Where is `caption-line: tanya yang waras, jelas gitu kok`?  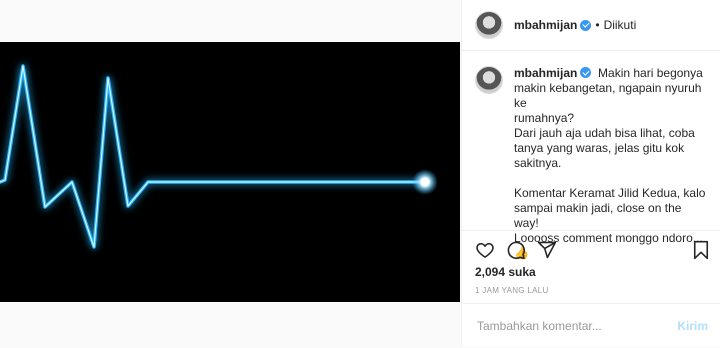
caption-line: tanya yang waras, jelas gitu kok is located at coordinates (599, 148).